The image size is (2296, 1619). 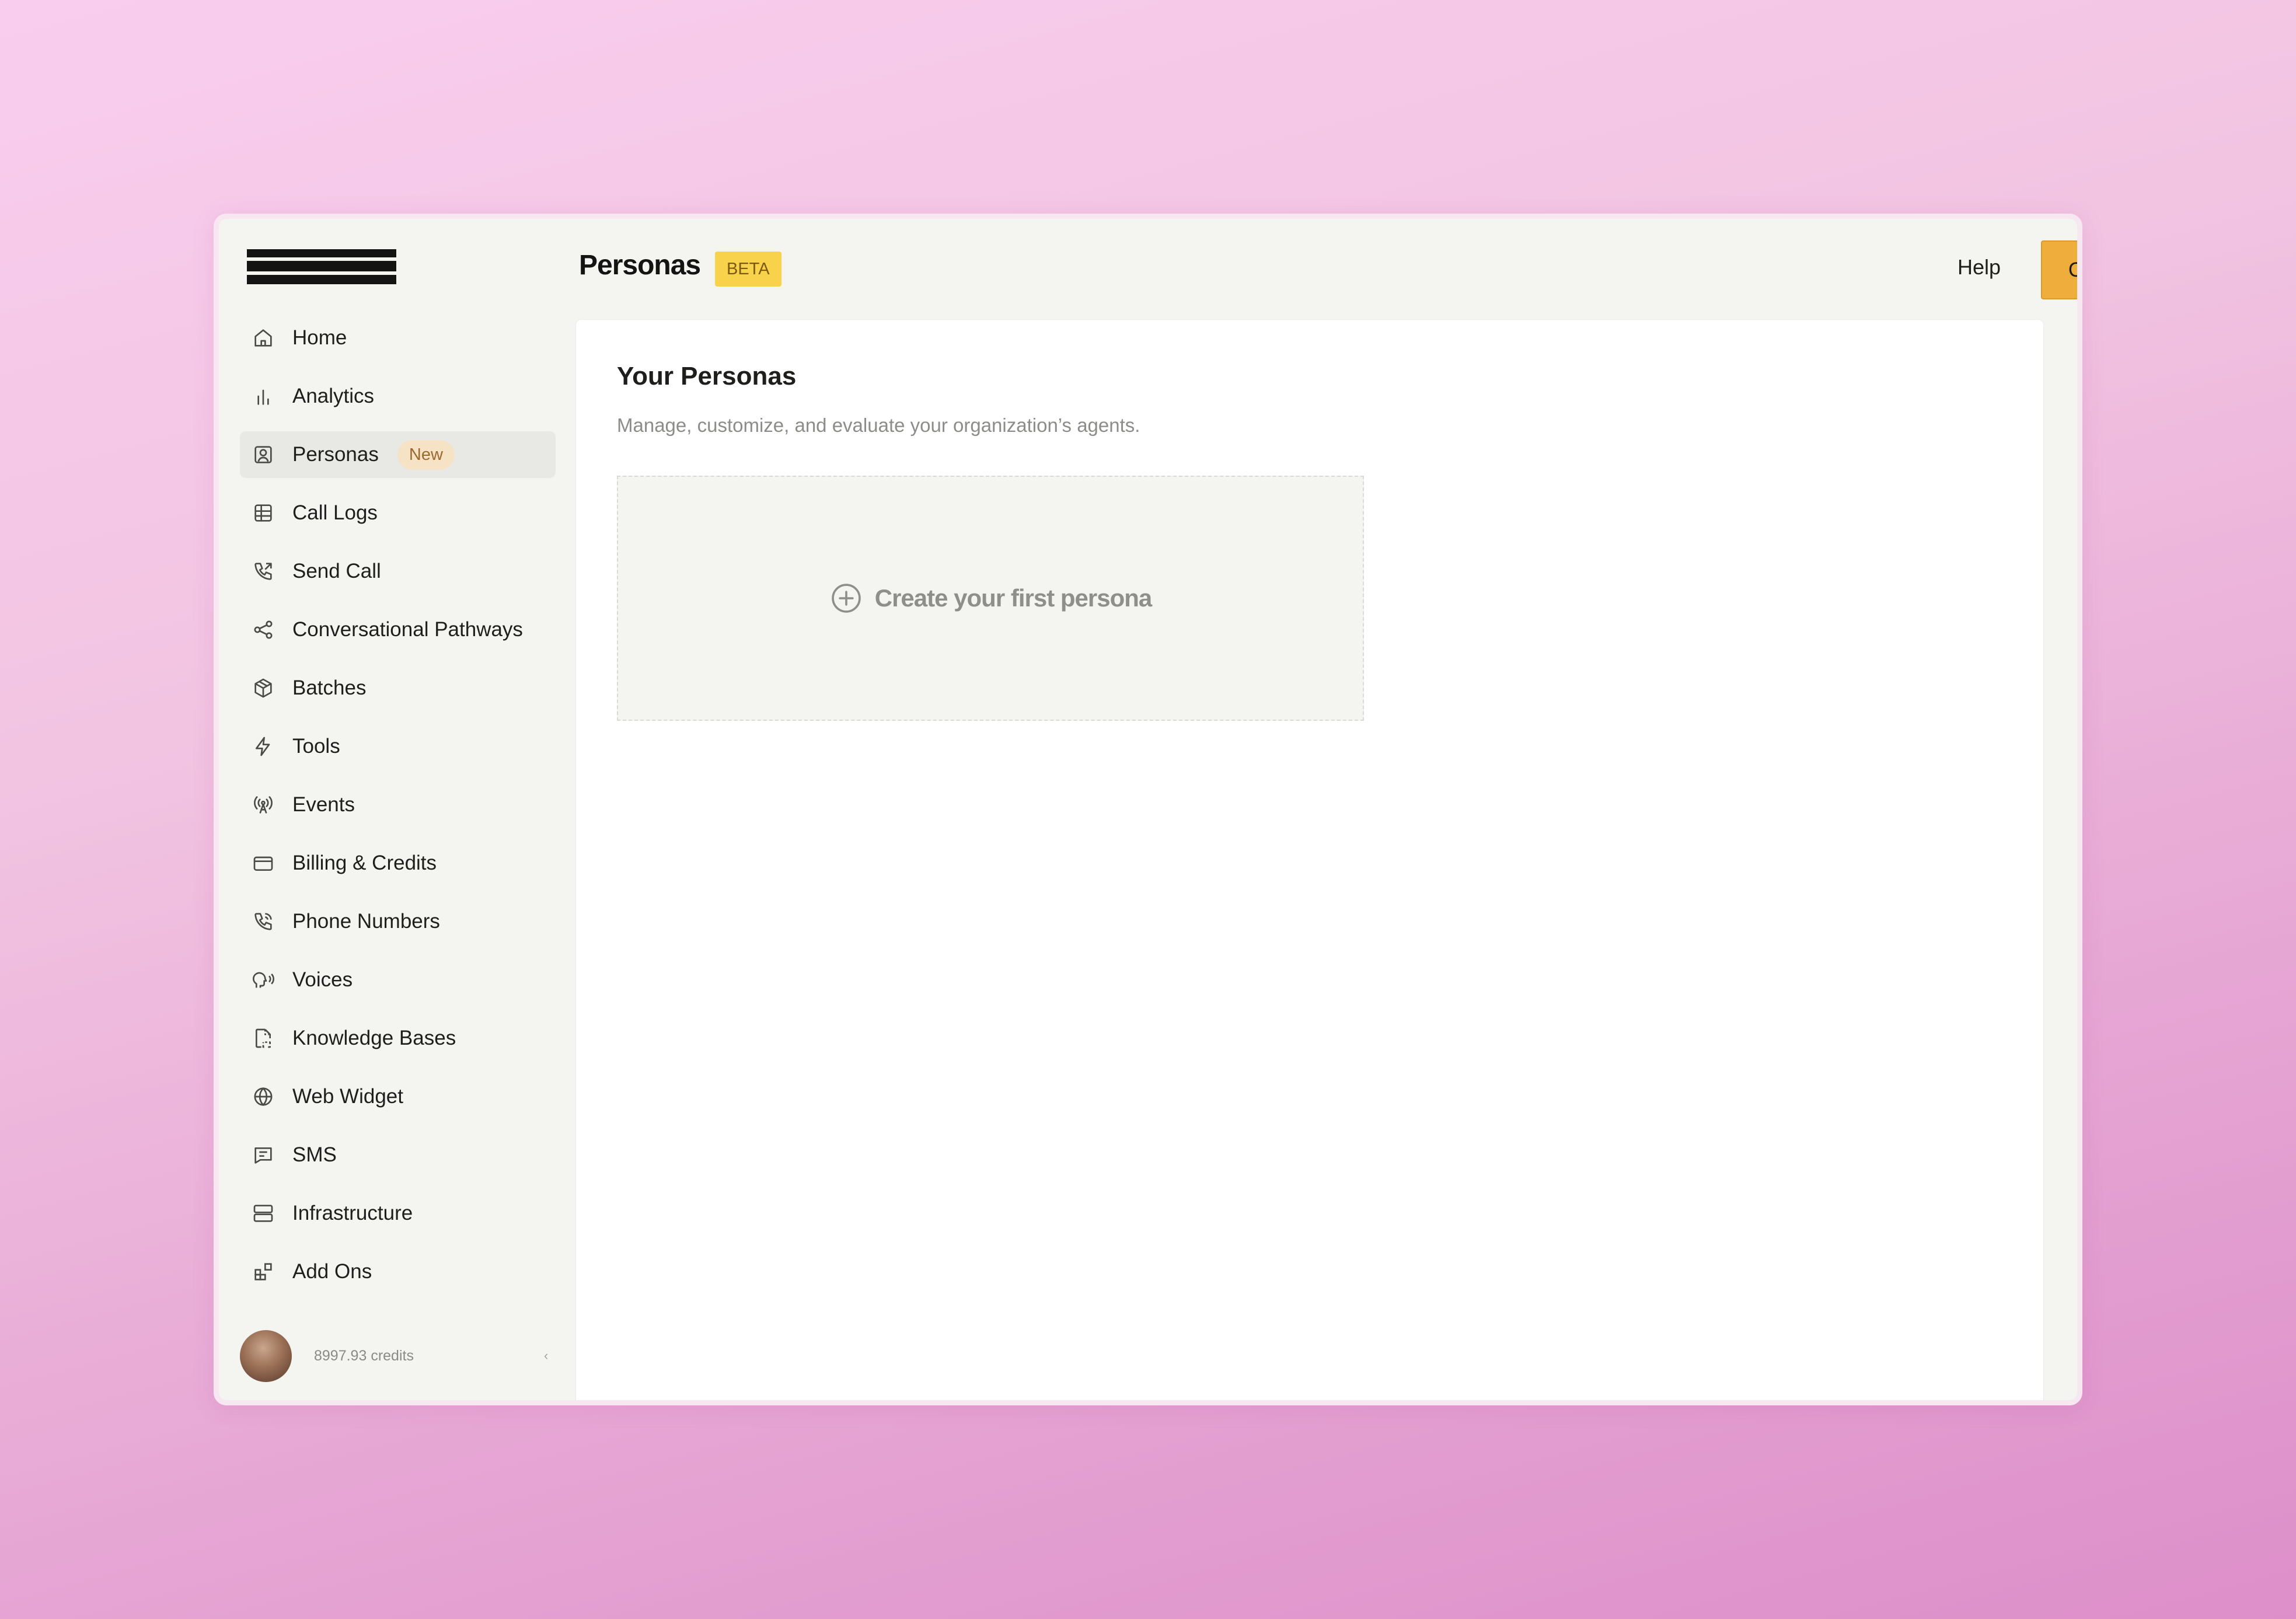 I want to click on user-square-icon, so click(x=263, y=454).